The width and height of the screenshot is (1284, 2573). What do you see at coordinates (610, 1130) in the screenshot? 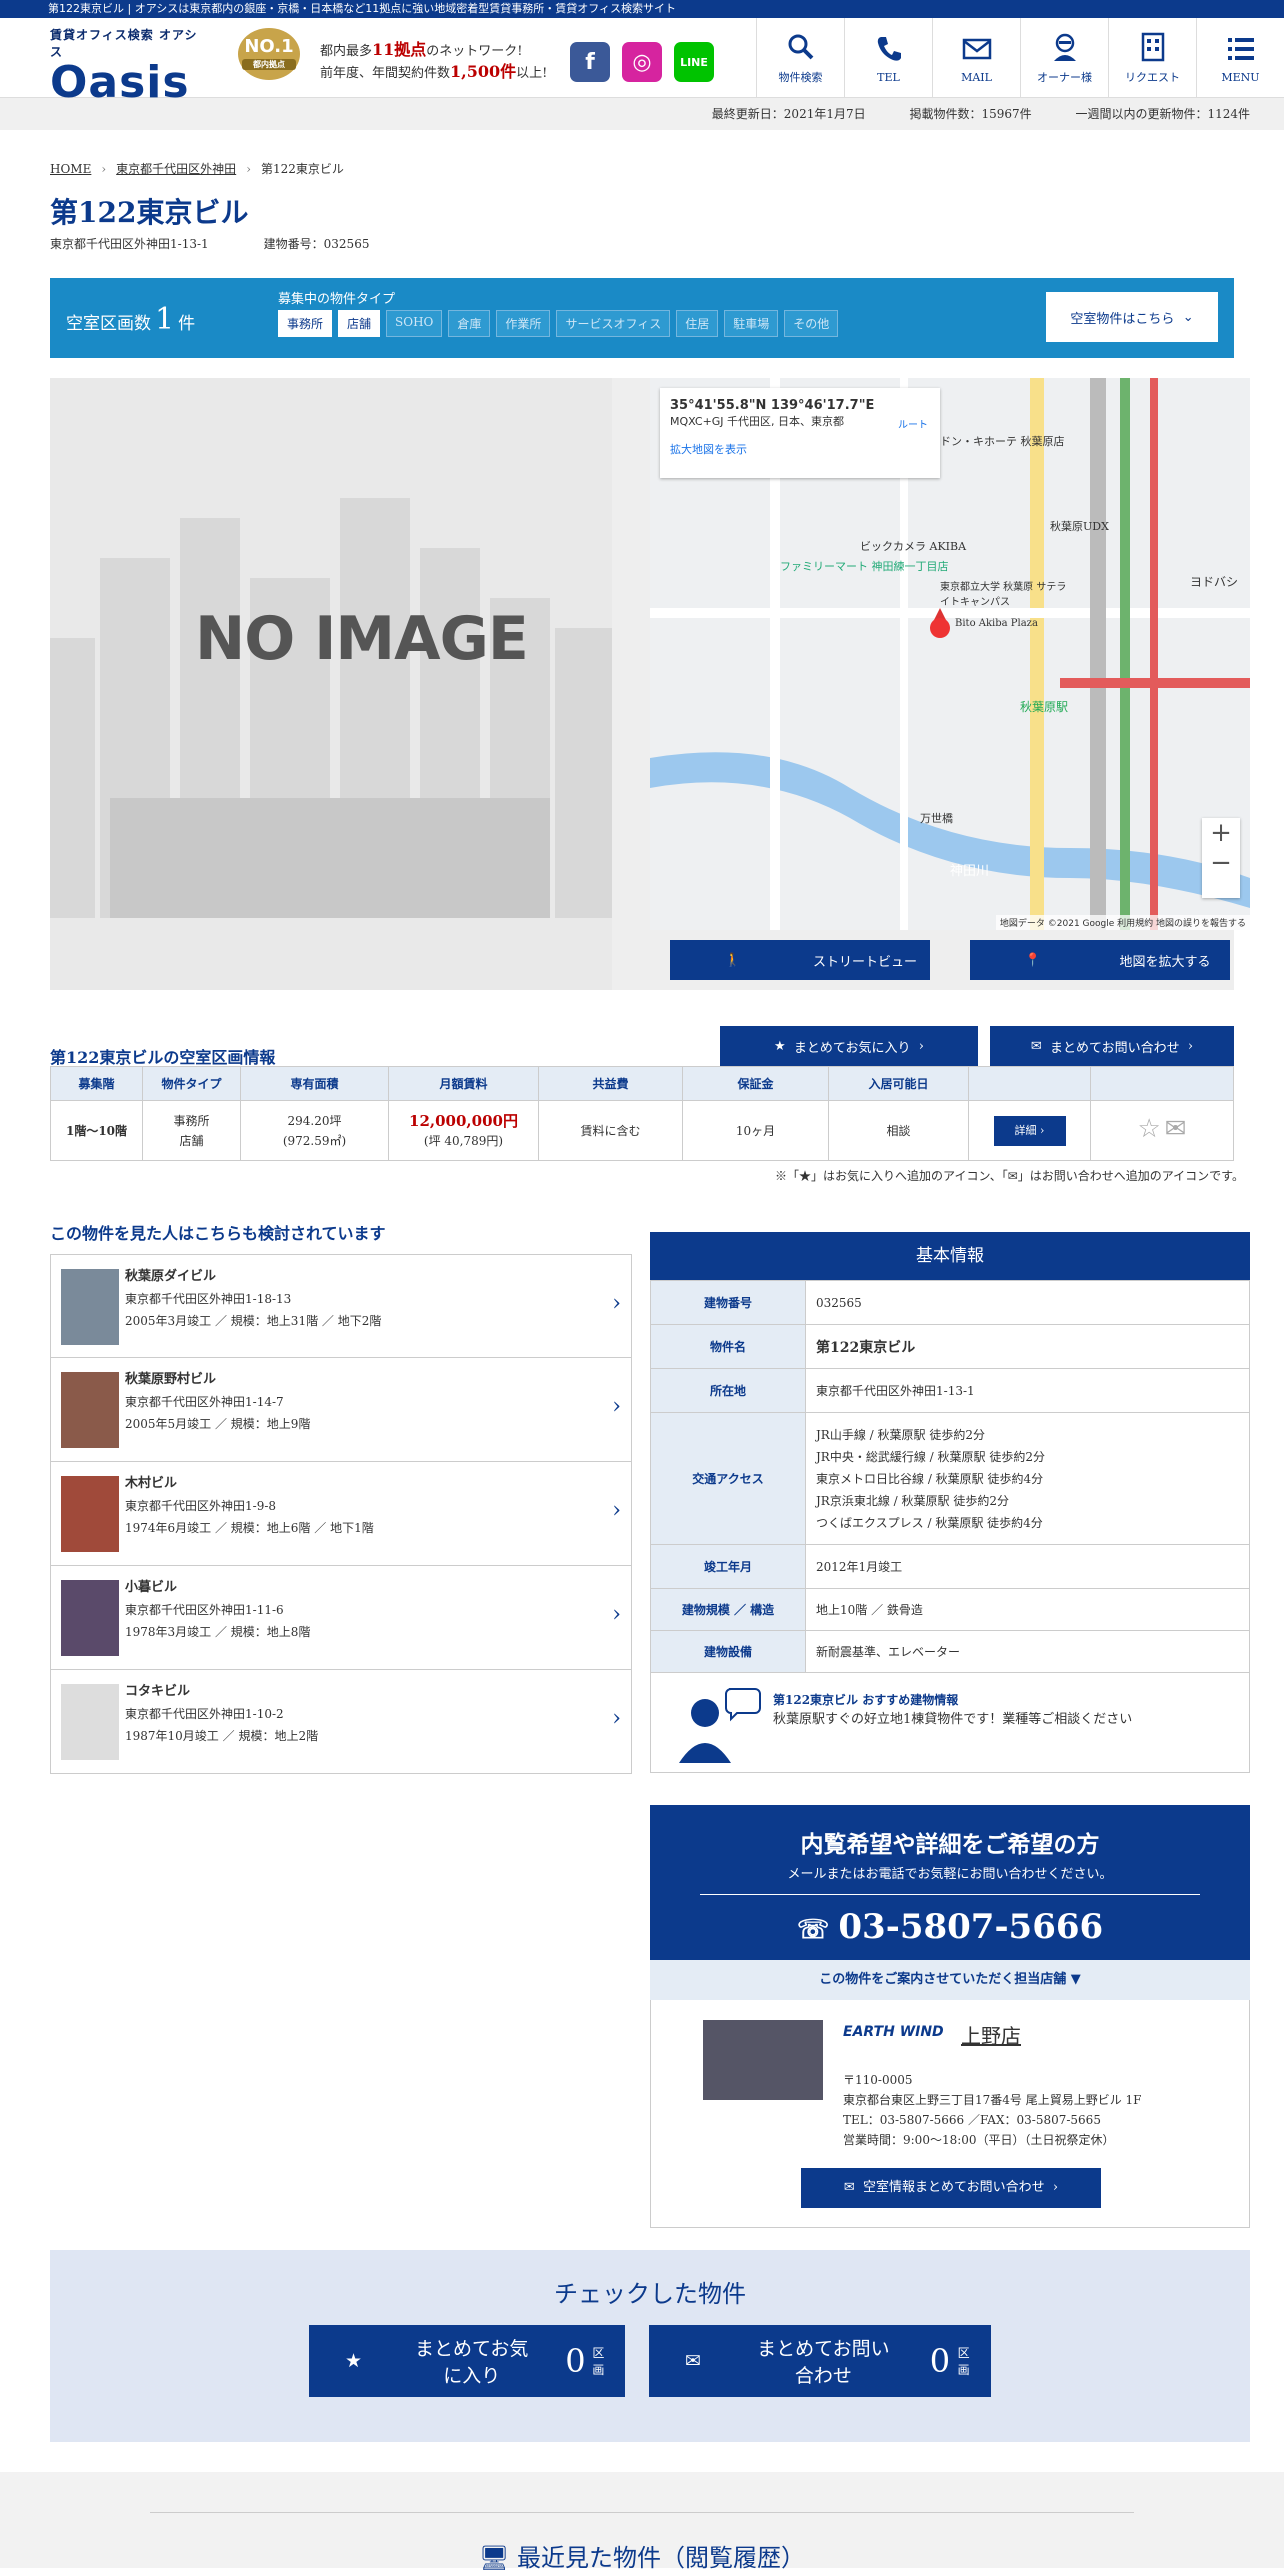
I see `cell-common: 賃料に含む` at bounding box center [610, 1130].